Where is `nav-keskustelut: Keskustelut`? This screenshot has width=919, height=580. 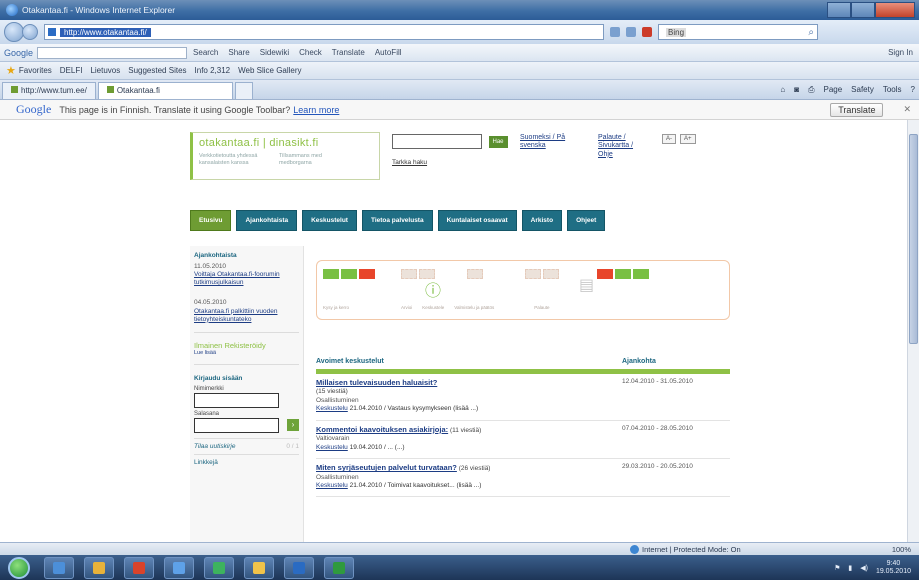 nav-keskustelut: Keskustelut is located at coordinates (329, 220).